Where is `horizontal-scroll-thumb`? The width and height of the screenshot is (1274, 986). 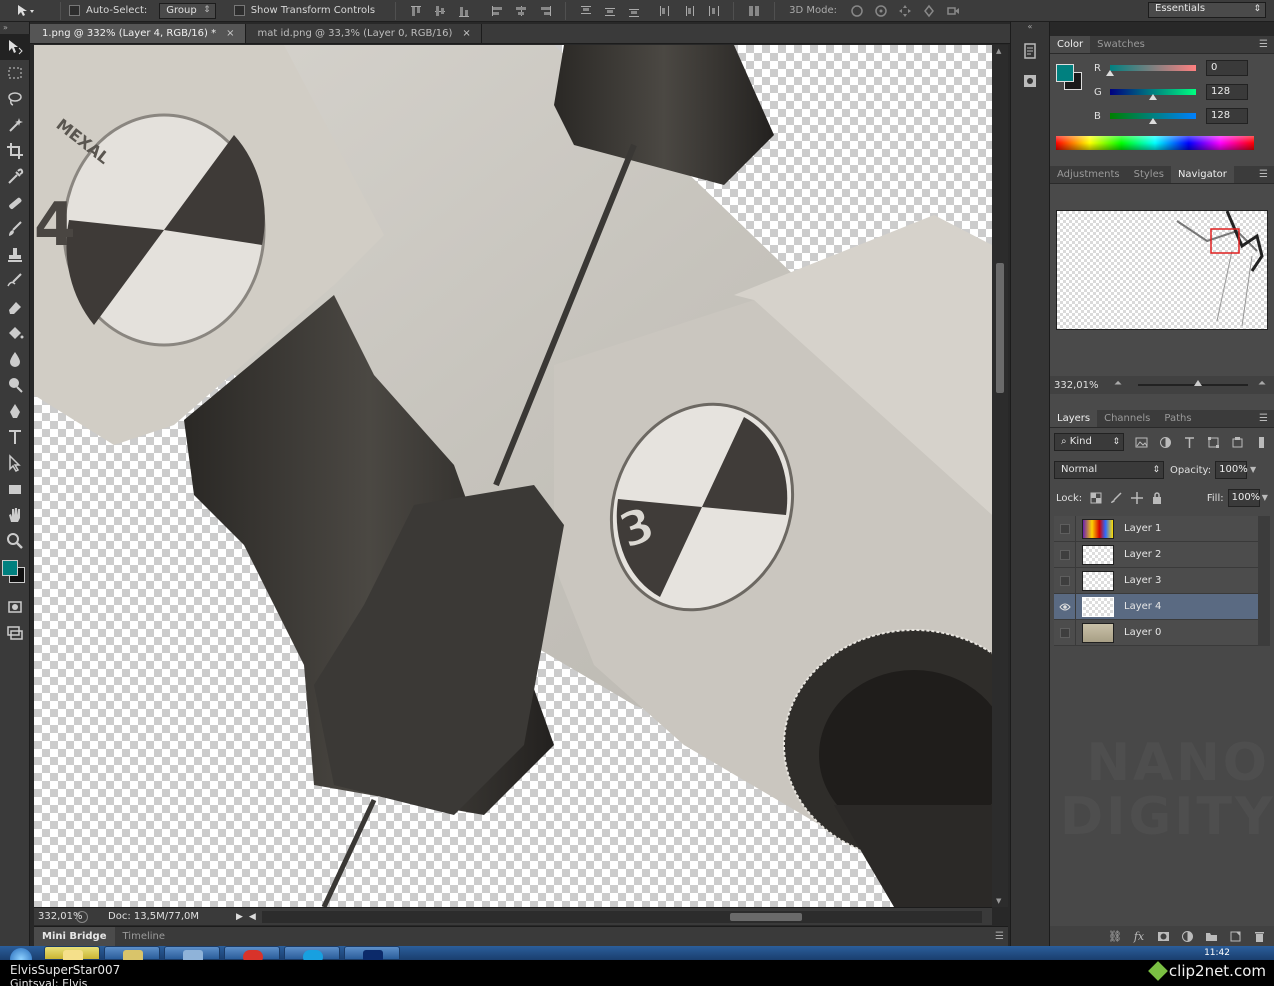
horizontal-scroll-thumb is located at coordinates (765, 916).